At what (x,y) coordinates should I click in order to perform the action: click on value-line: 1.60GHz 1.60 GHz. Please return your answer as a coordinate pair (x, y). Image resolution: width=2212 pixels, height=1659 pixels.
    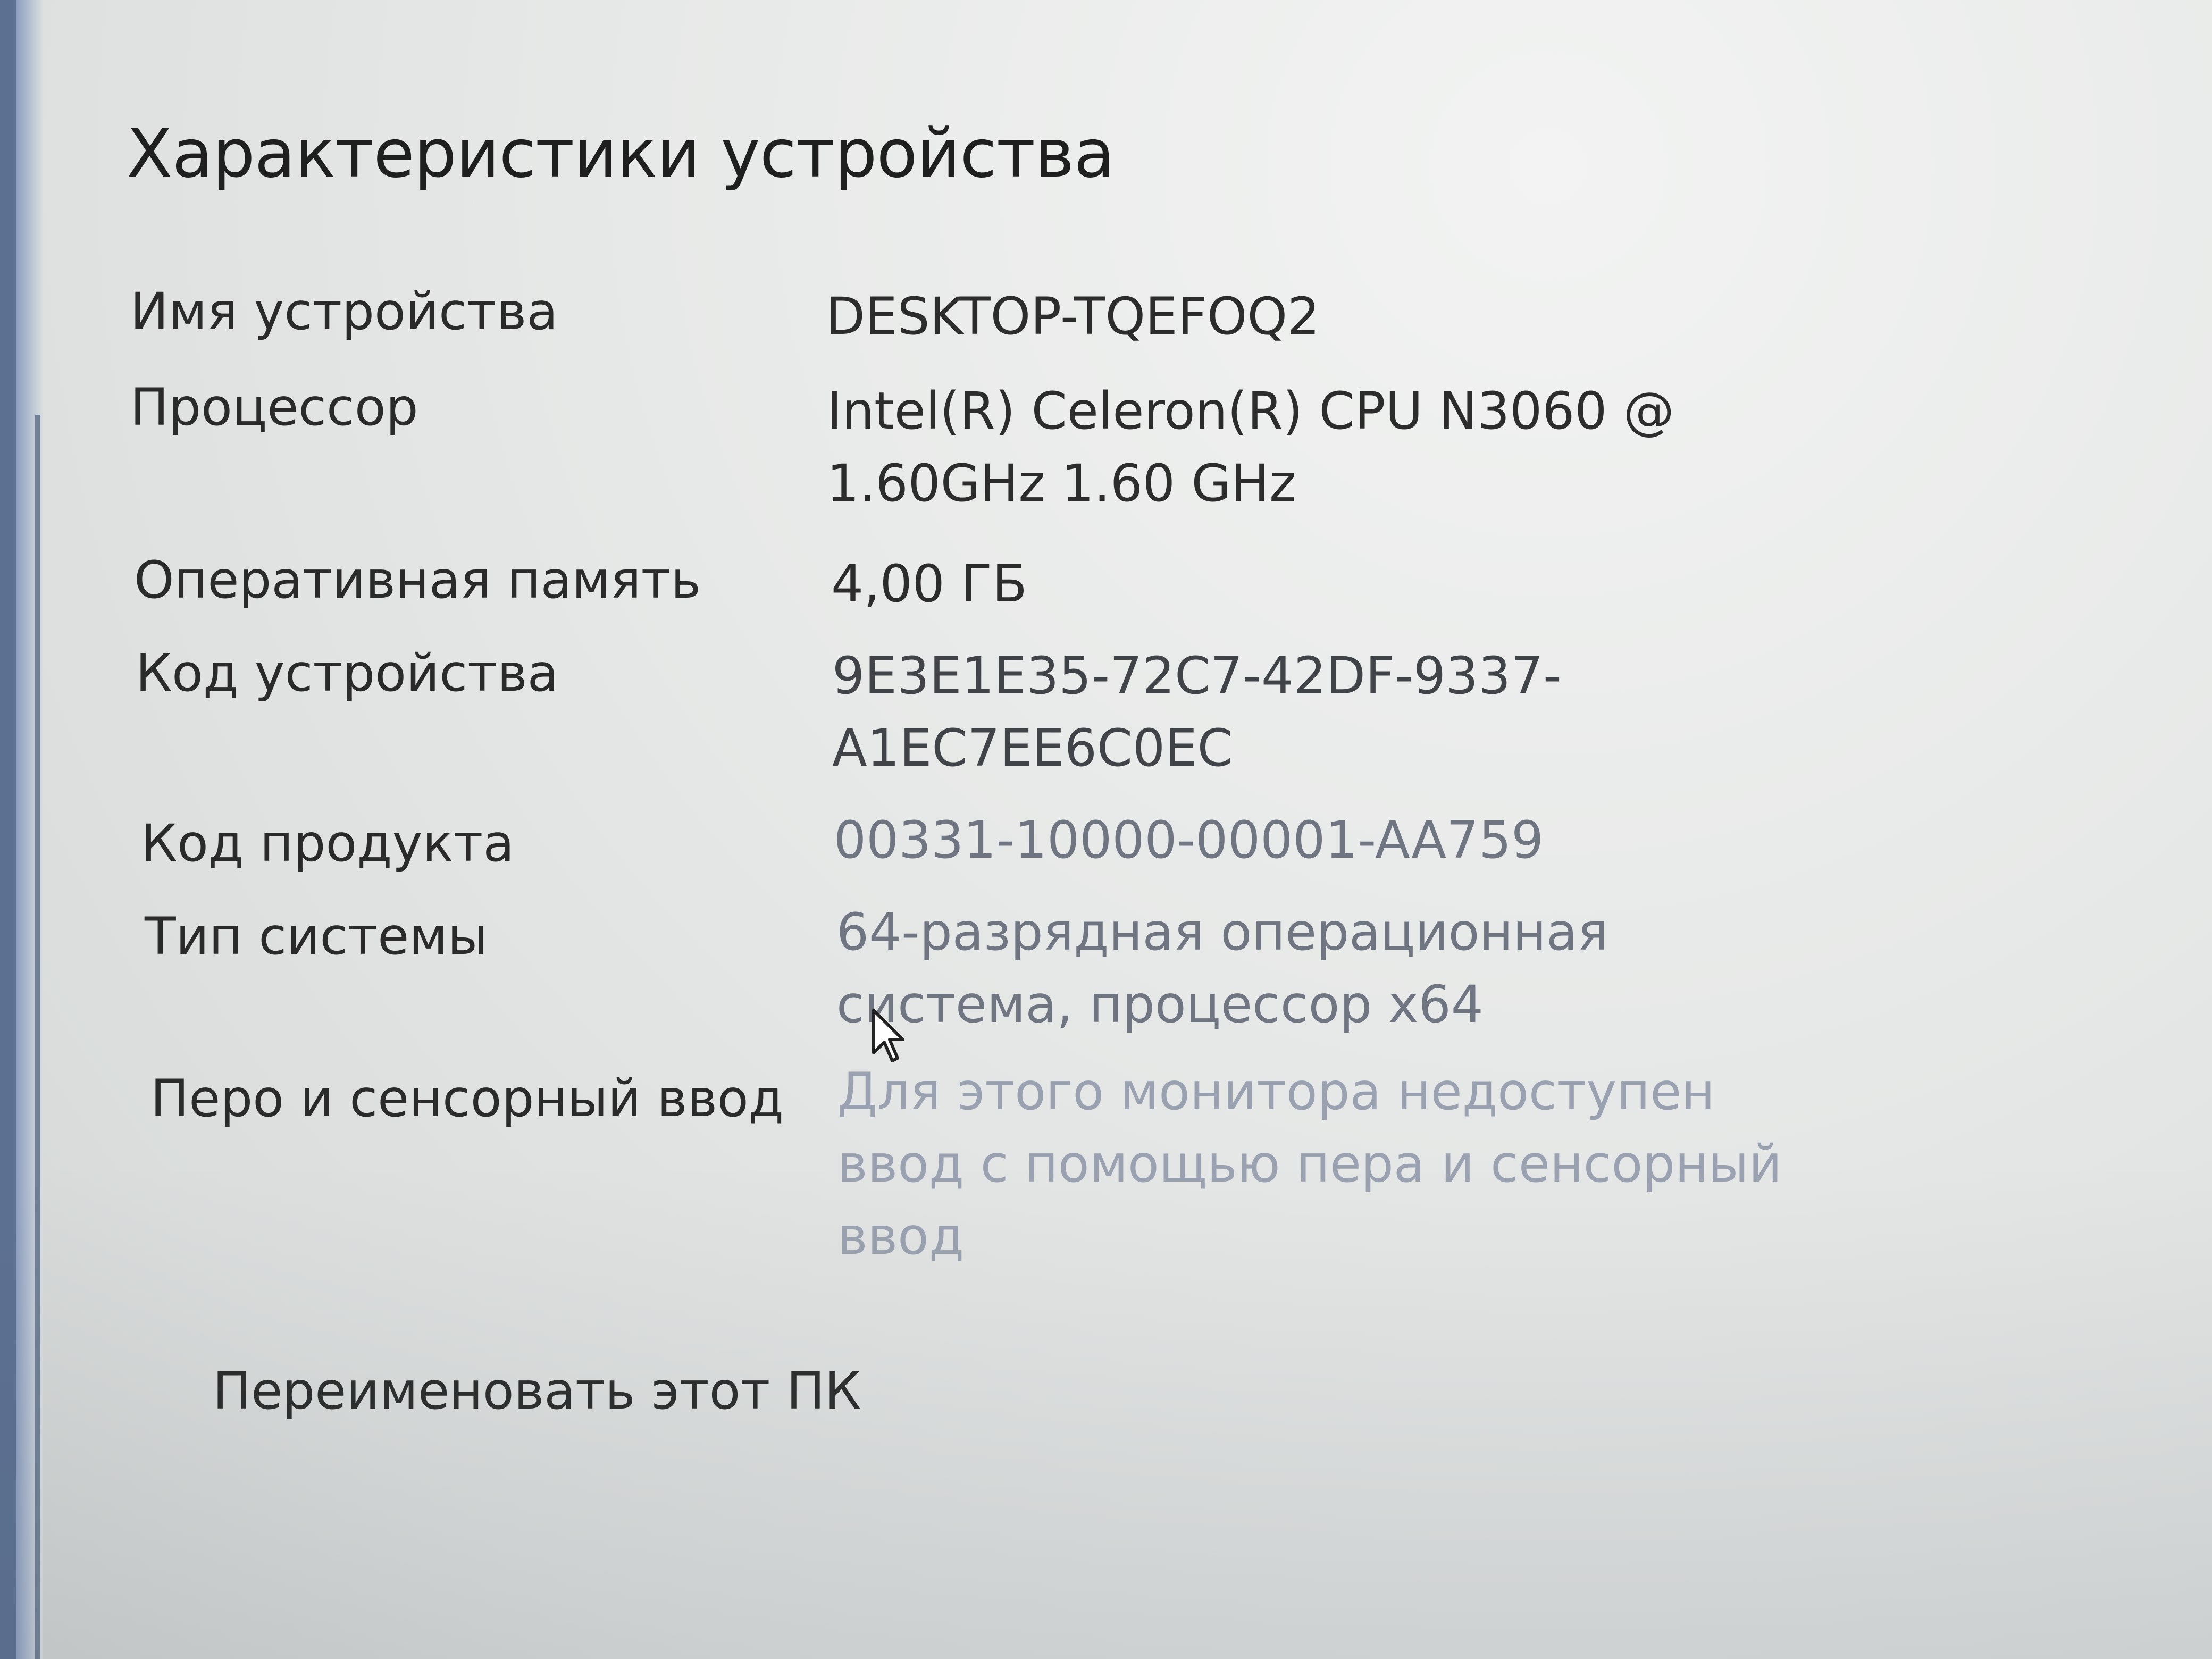
    Looking at the image, I should click on (1061, 483).